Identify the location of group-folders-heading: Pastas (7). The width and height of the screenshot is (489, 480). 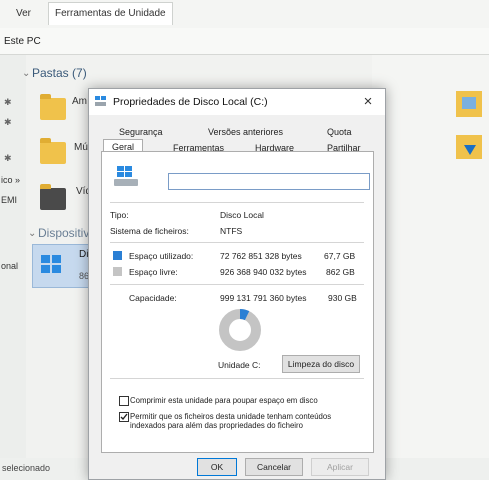
(59, 73).